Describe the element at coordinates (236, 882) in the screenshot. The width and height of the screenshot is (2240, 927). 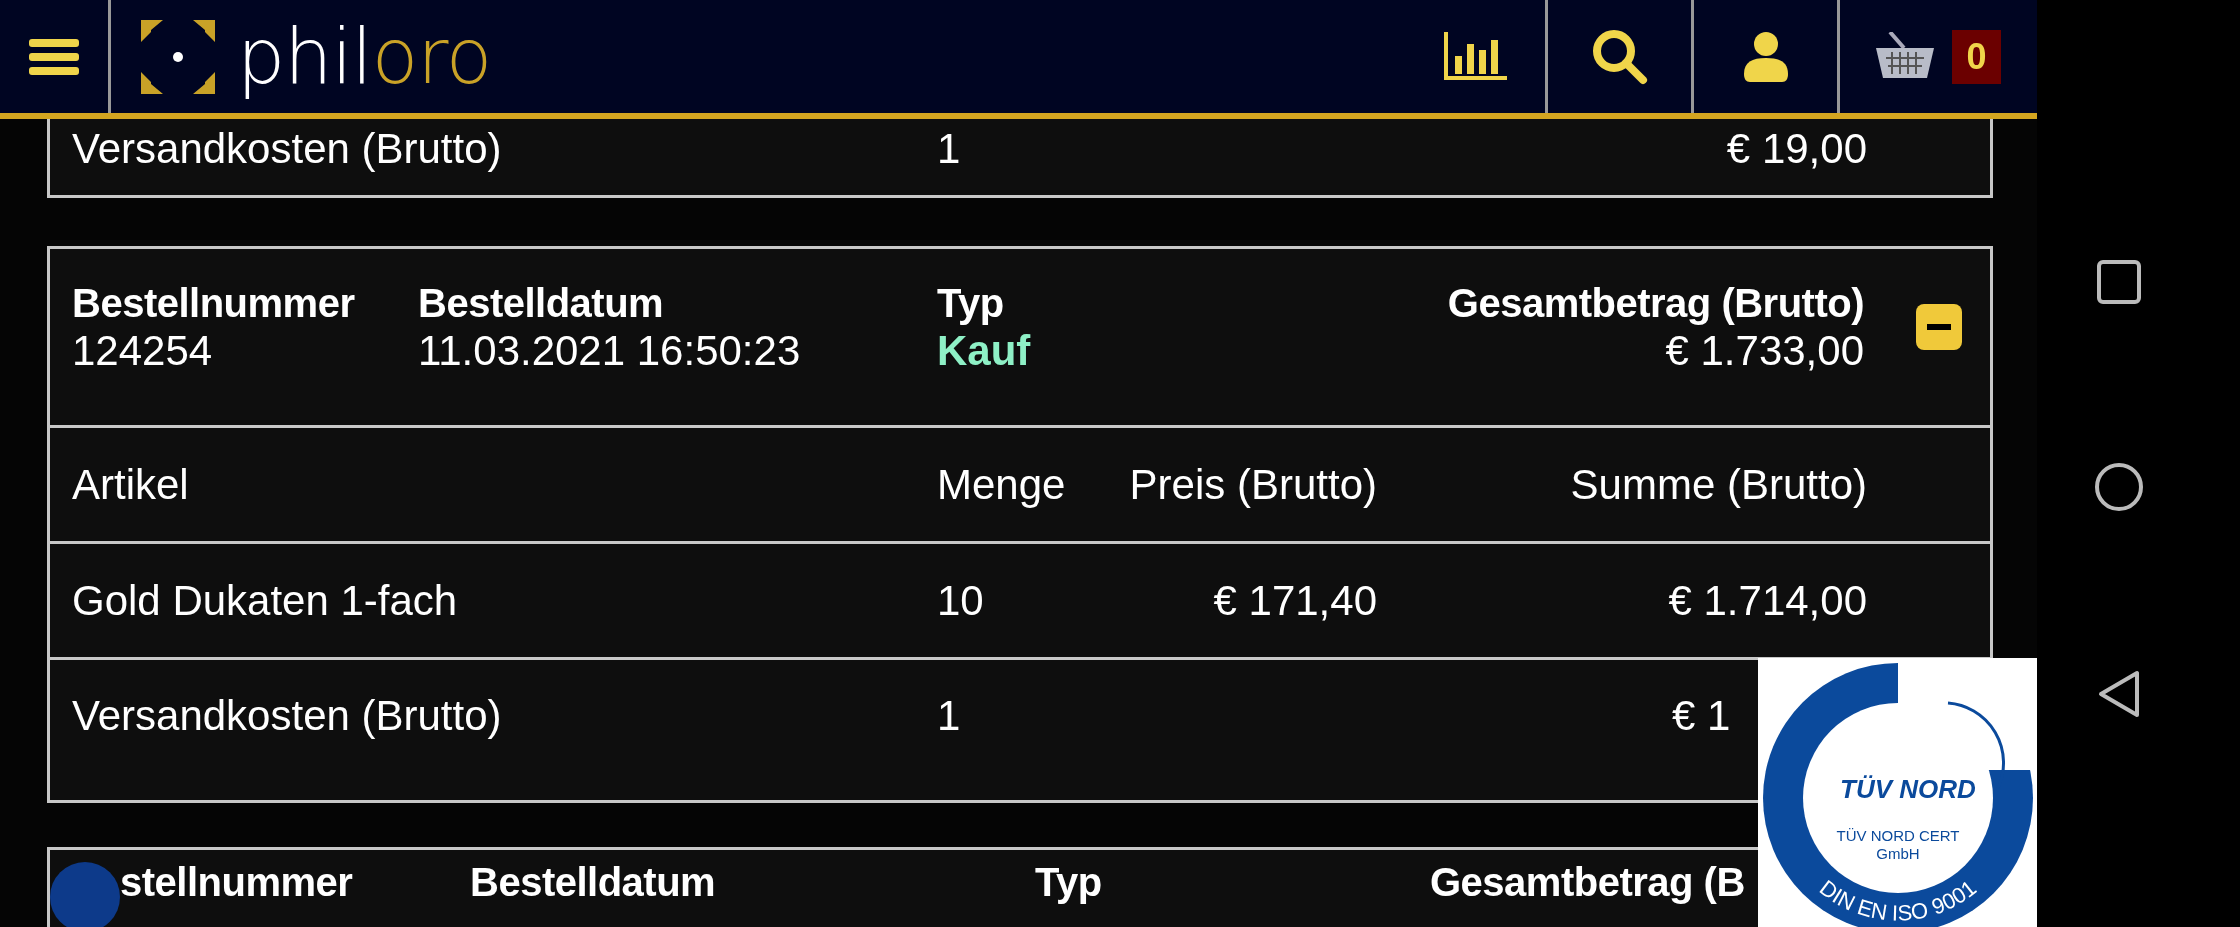
I see `column-label: stellnummer` at that location.